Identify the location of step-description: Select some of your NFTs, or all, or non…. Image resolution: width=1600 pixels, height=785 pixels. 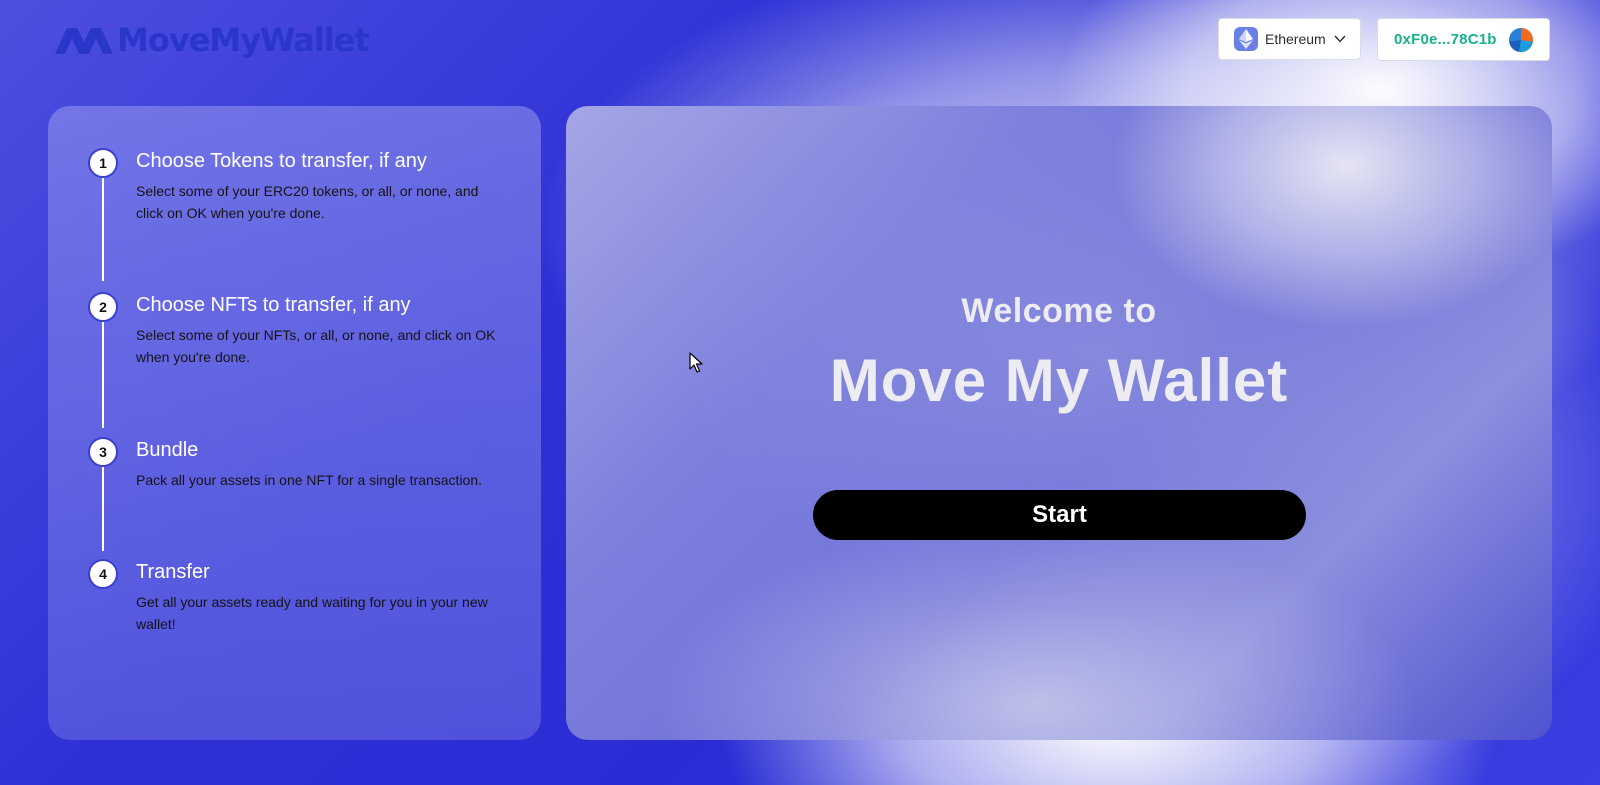
(316, 346).